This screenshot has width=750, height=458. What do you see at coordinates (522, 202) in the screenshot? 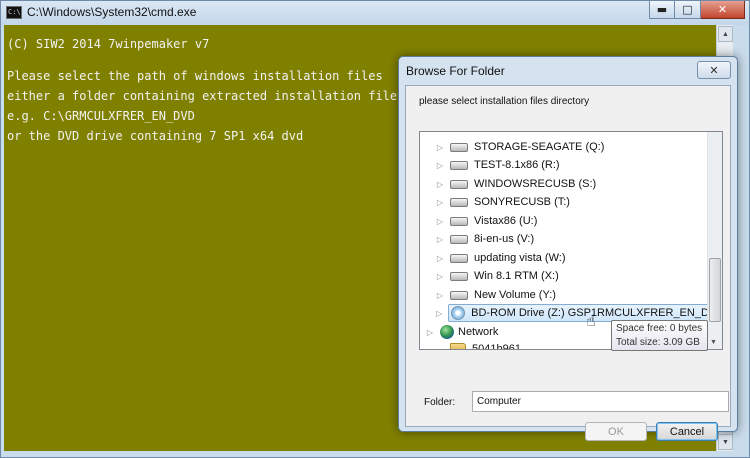
I see `tree-item-label: SONYRECUSB (T:)` at bounding box center [522, 202].